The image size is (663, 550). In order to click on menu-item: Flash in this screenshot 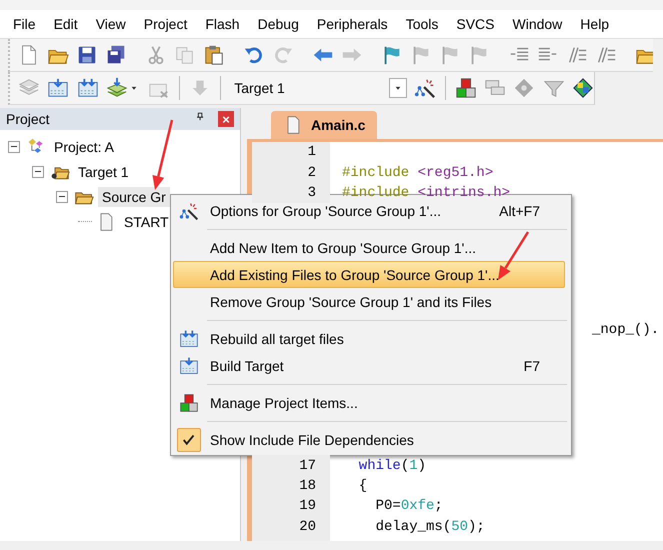, I will do `click(222, 24)`.